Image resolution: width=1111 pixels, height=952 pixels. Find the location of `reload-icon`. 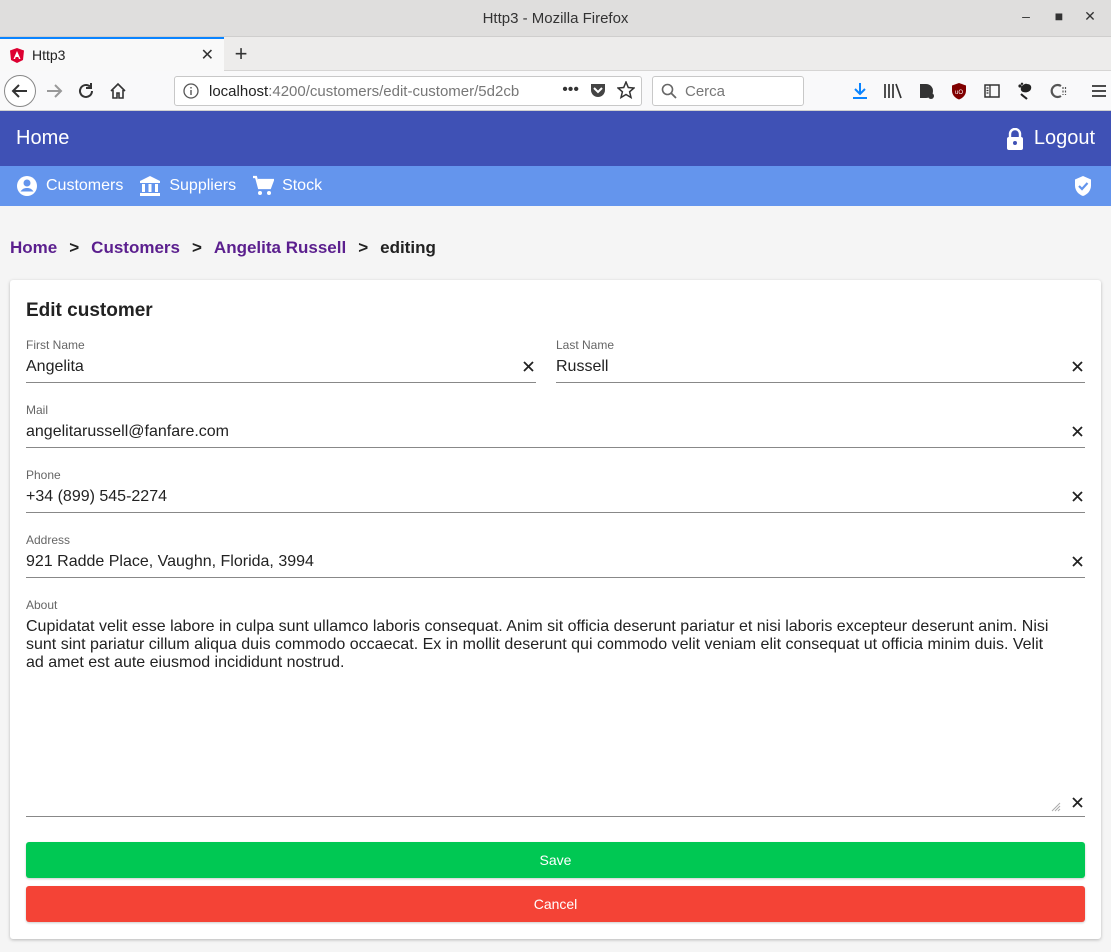

reload-icon is located at coordinates (86, 90).